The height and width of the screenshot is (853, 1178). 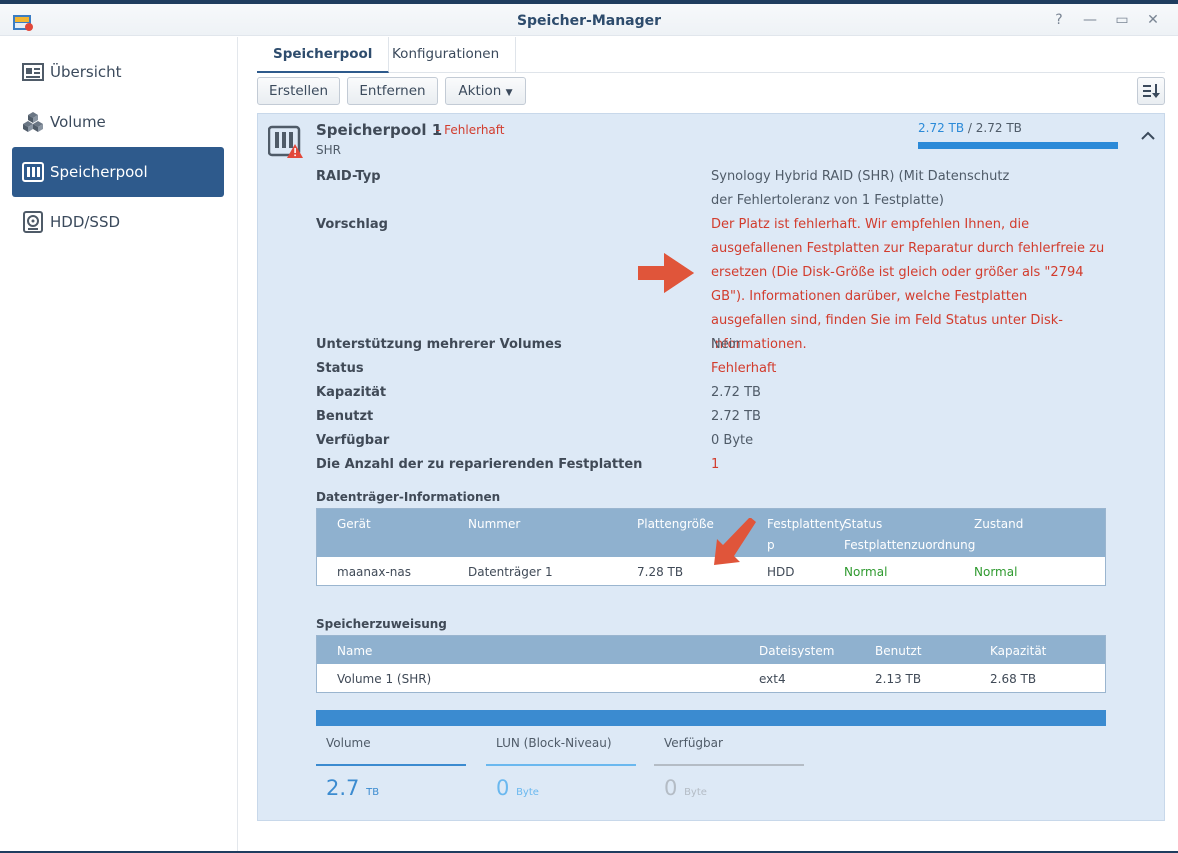 What do you see at coordinates (373, 792) in the screenshot?
I see `legend-unit: TB` at bounding box center [373, 792].